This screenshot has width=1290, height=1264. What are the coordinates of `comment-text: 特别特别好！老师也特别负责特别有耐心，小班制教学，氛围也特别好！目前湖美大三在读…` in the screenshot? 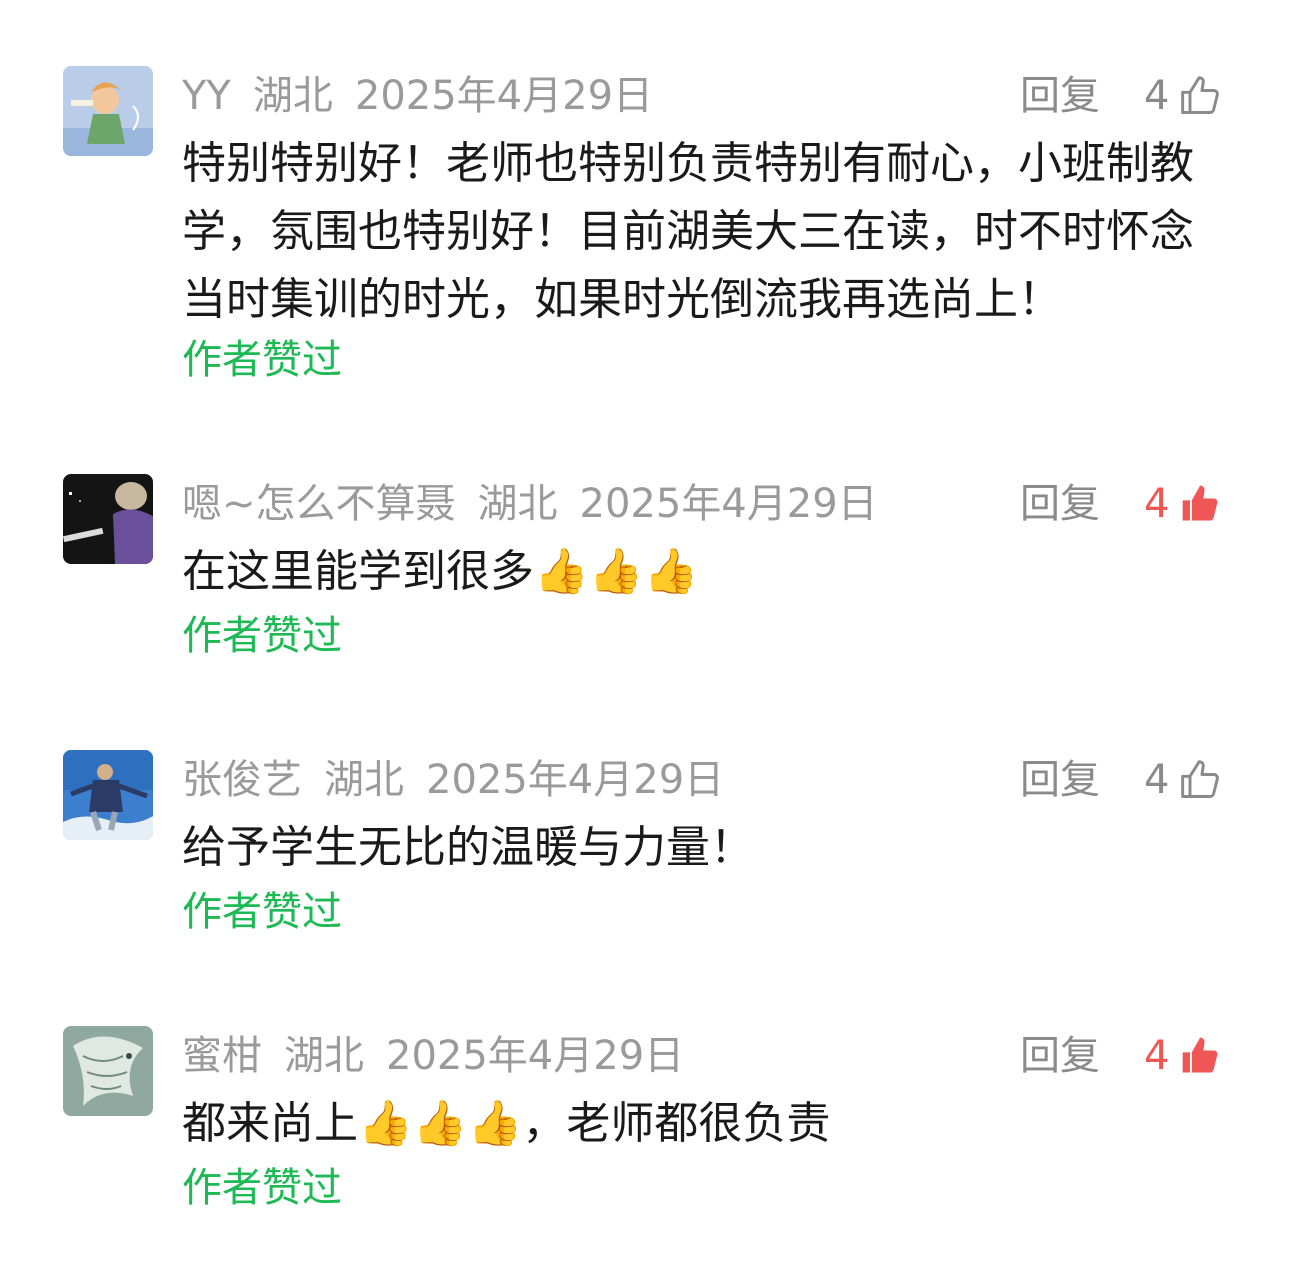 It's located at (688, 231).